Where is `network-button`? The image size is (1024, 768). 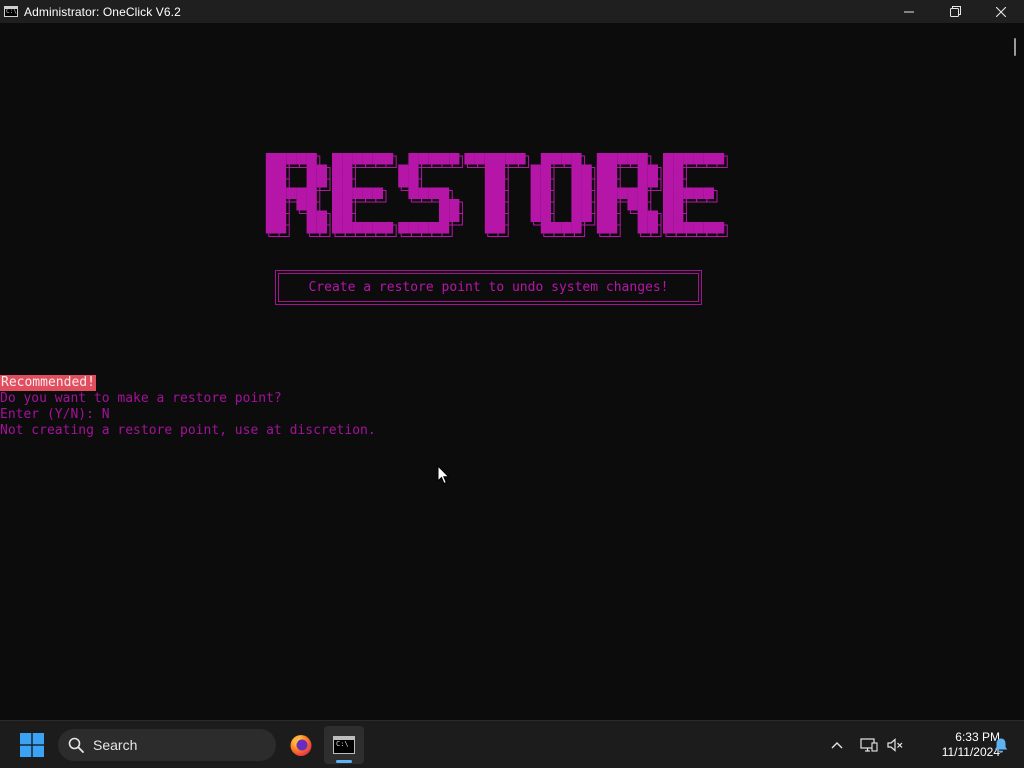 network-button is located at coordinates (869, 744).